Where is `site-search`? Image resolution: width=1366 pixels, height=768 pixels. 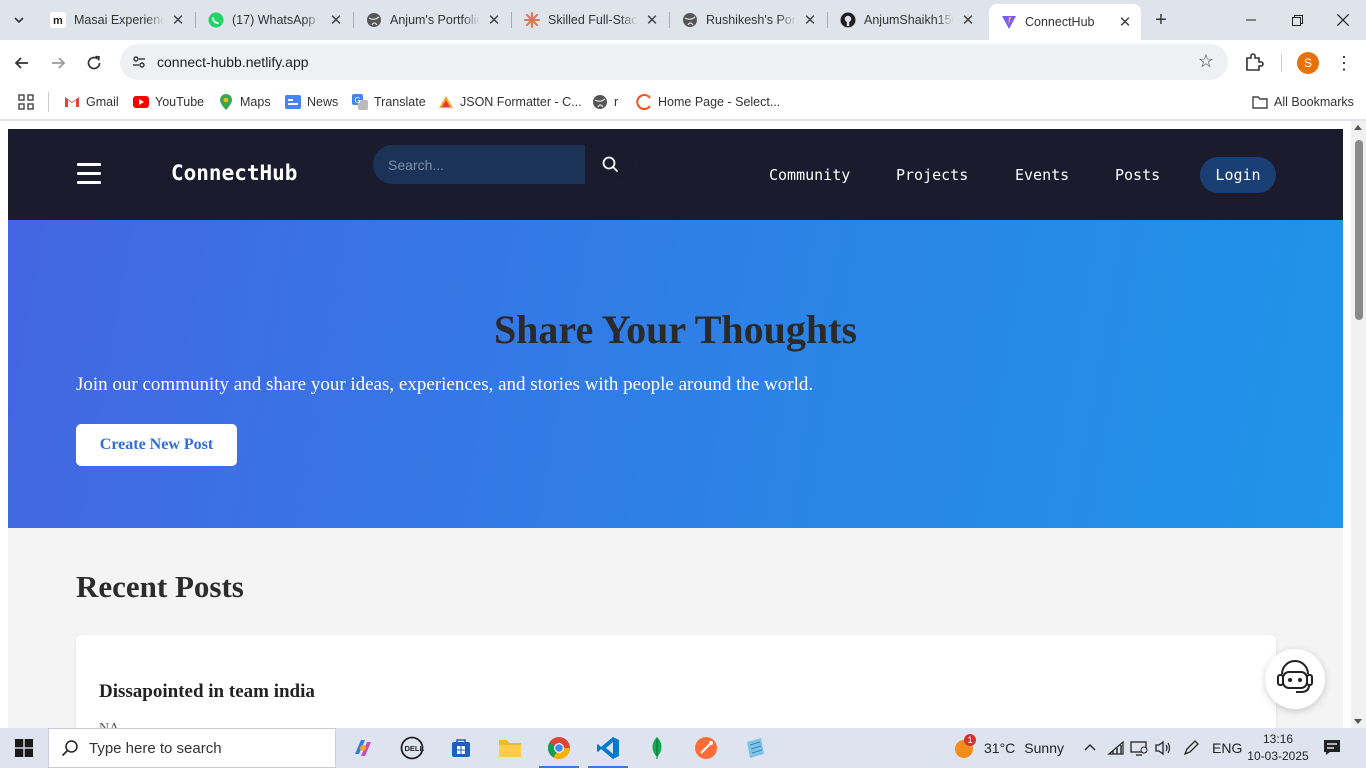 site-search is located at coordinates (504, 164).